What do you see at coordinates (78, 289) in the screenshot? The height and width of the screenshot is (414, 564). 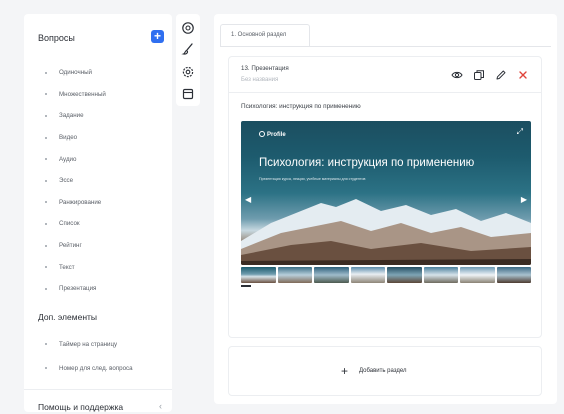 I see `sidebar-item-label: Презентация` at bounding box center [78, 289].